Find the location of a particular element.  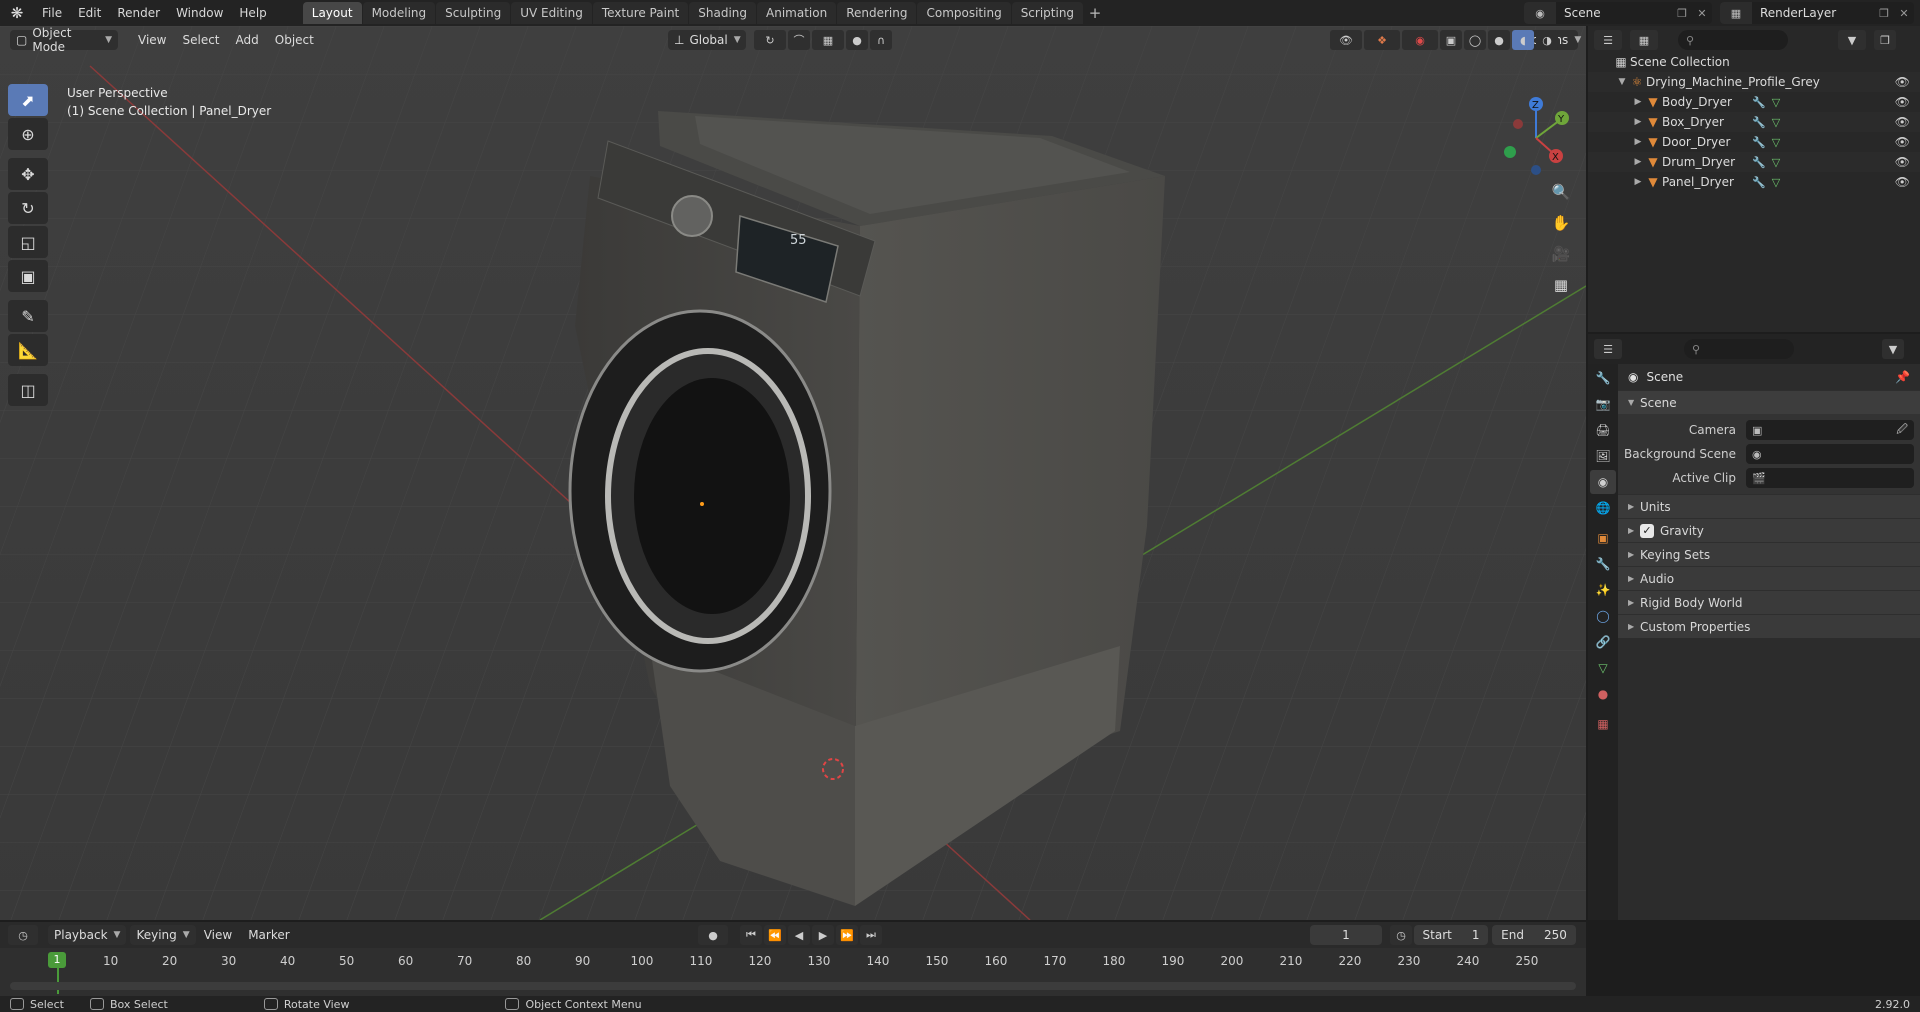

tab-scripting: Scripting is located at coordinates (1047, 13).